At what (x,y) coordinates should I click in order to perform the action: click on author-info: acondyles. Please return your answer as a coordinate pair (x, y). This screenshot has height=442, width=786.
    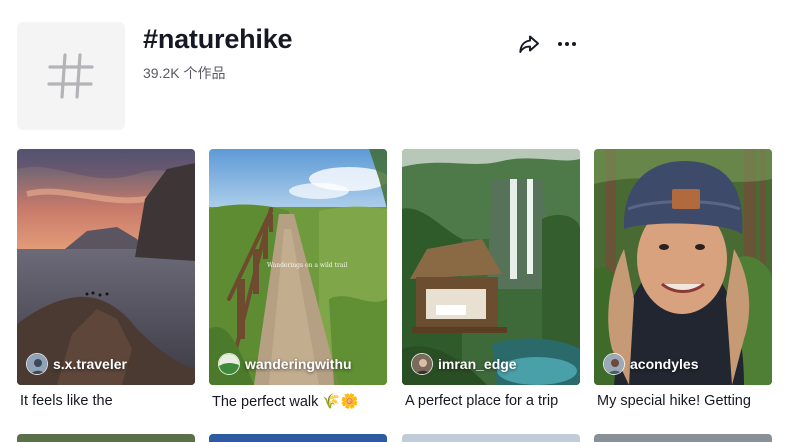
    Looking at the image, I should click on (650, 364).